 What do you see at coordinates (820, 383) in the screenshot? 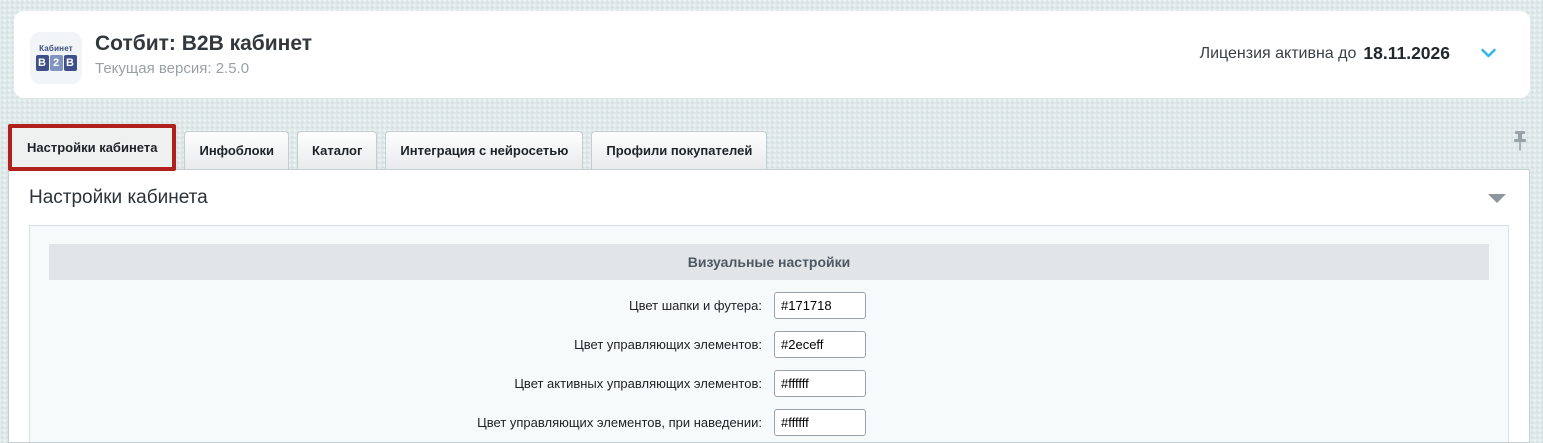
I see `active-control-elements-color-input` at bounding box center [820, 383].